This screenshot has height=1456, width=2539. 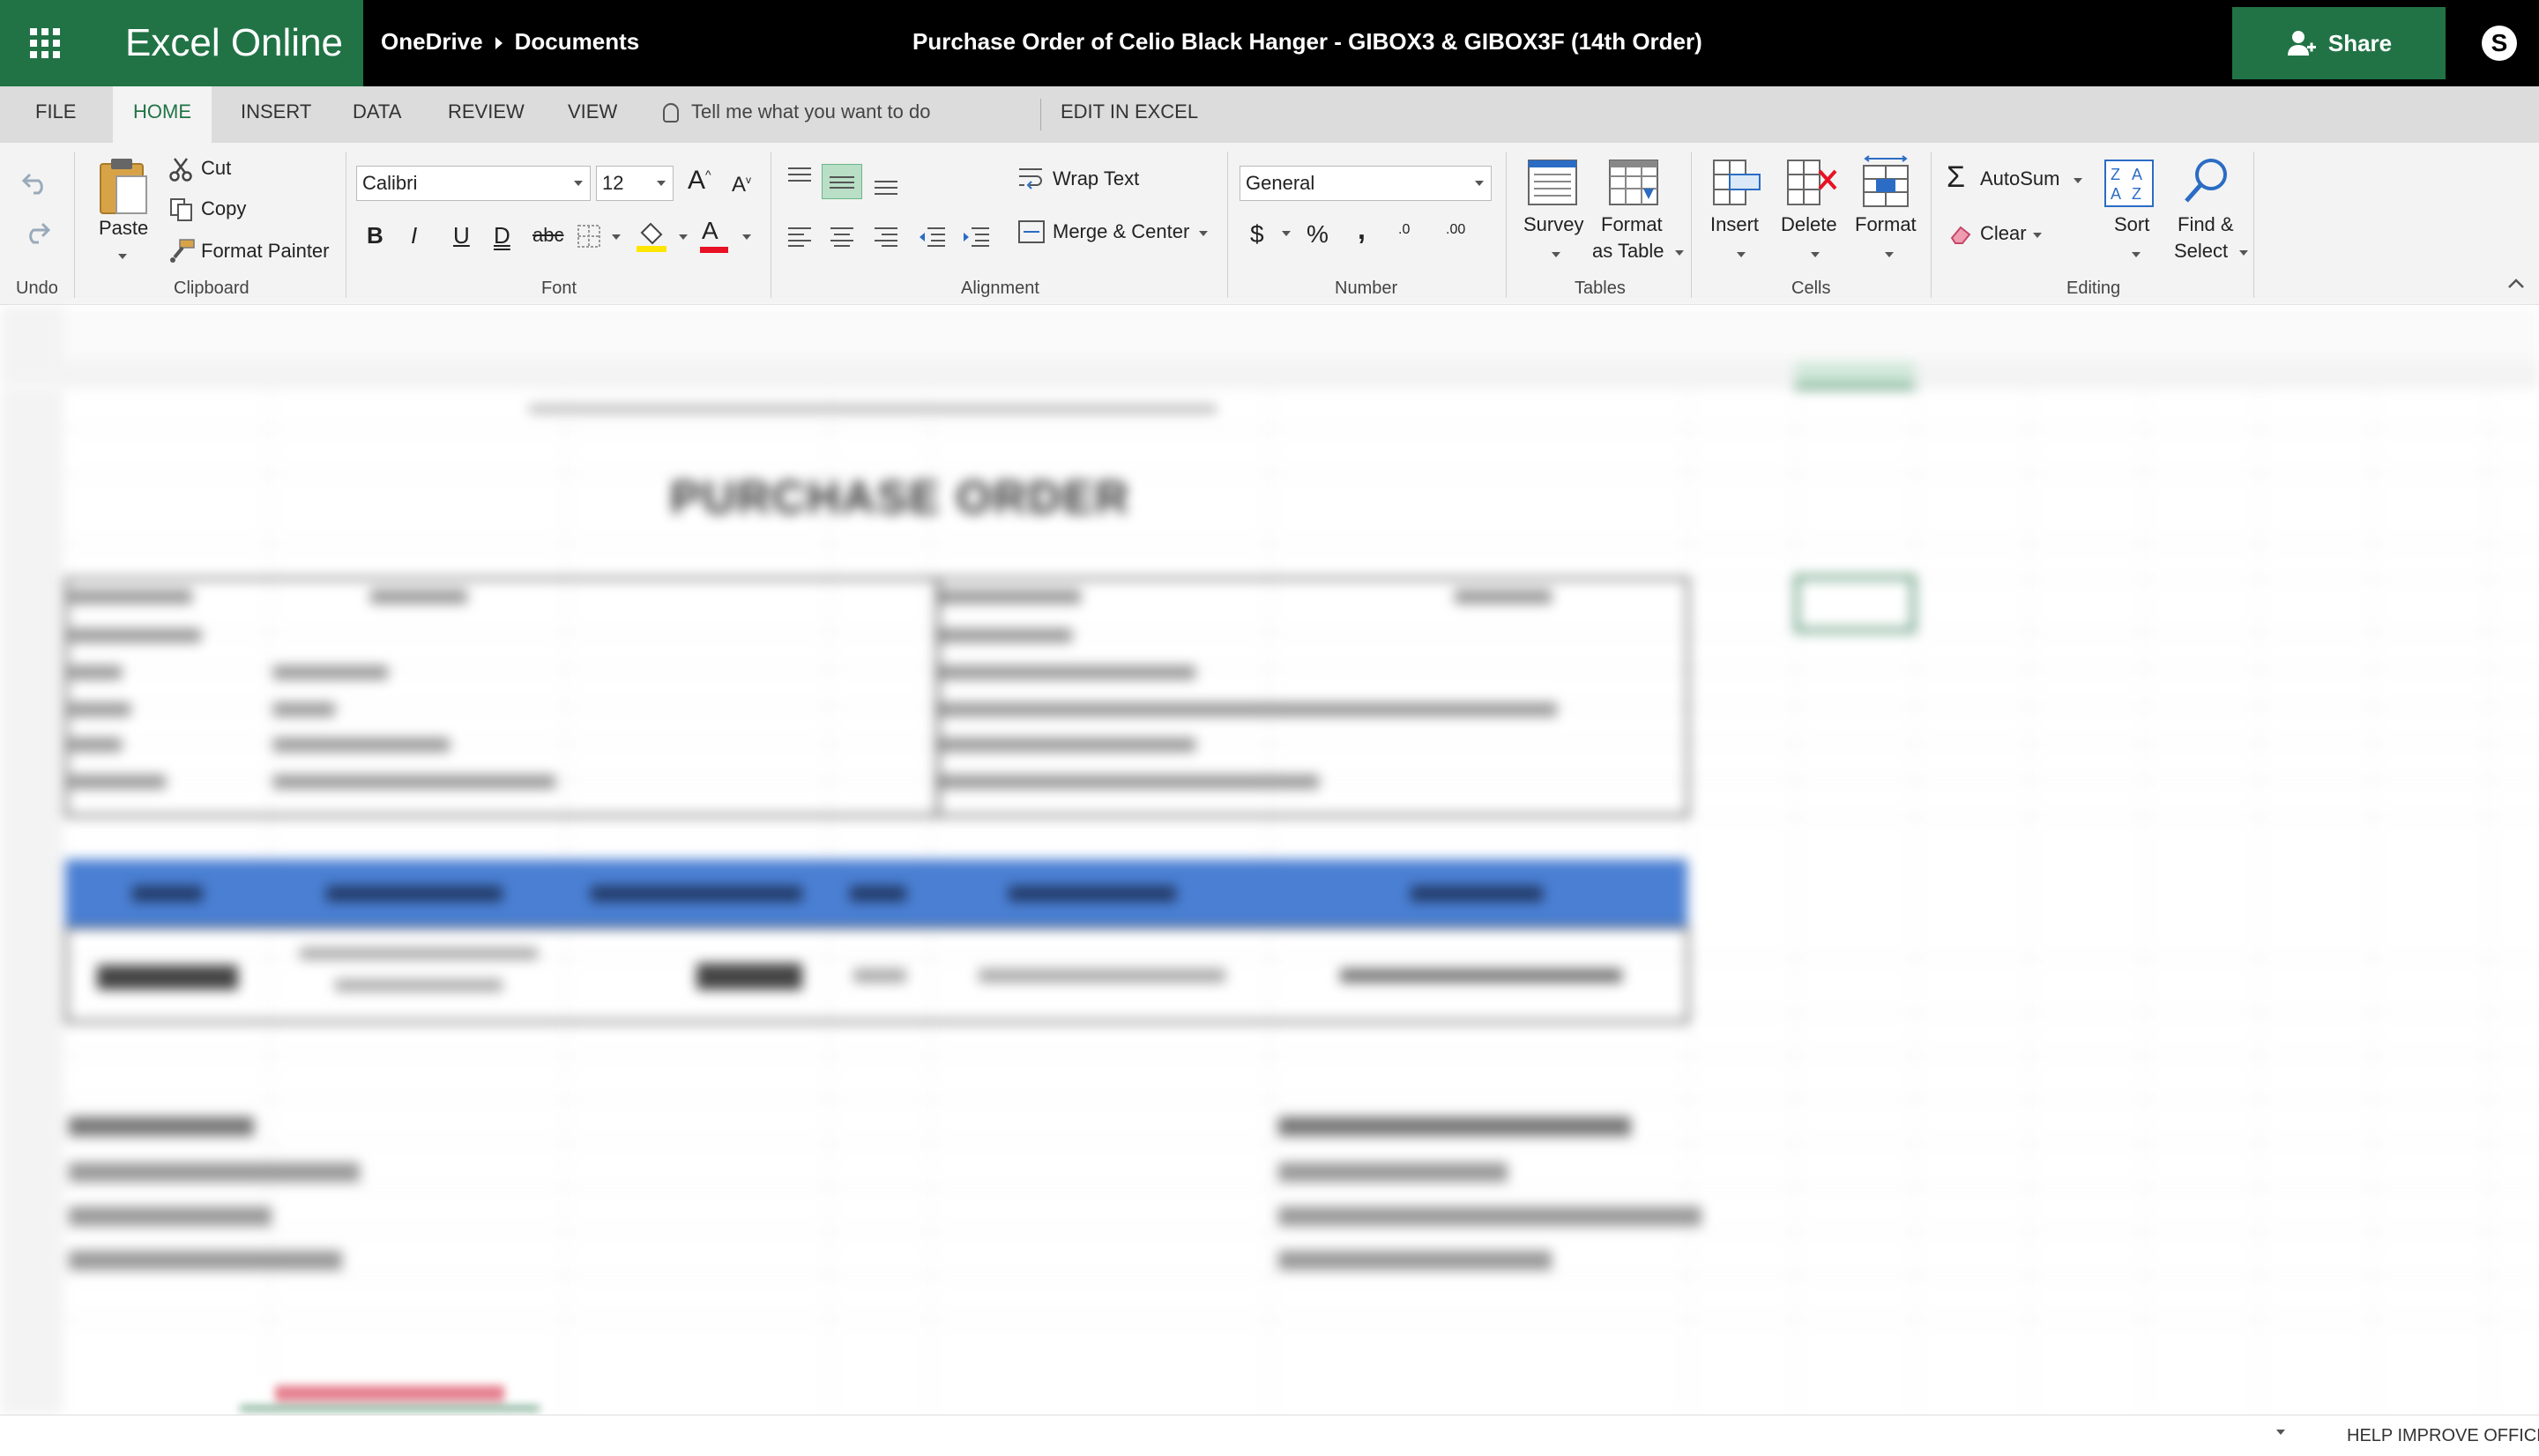 I want to click on share-button: Share, so click(x=2339, y=43).